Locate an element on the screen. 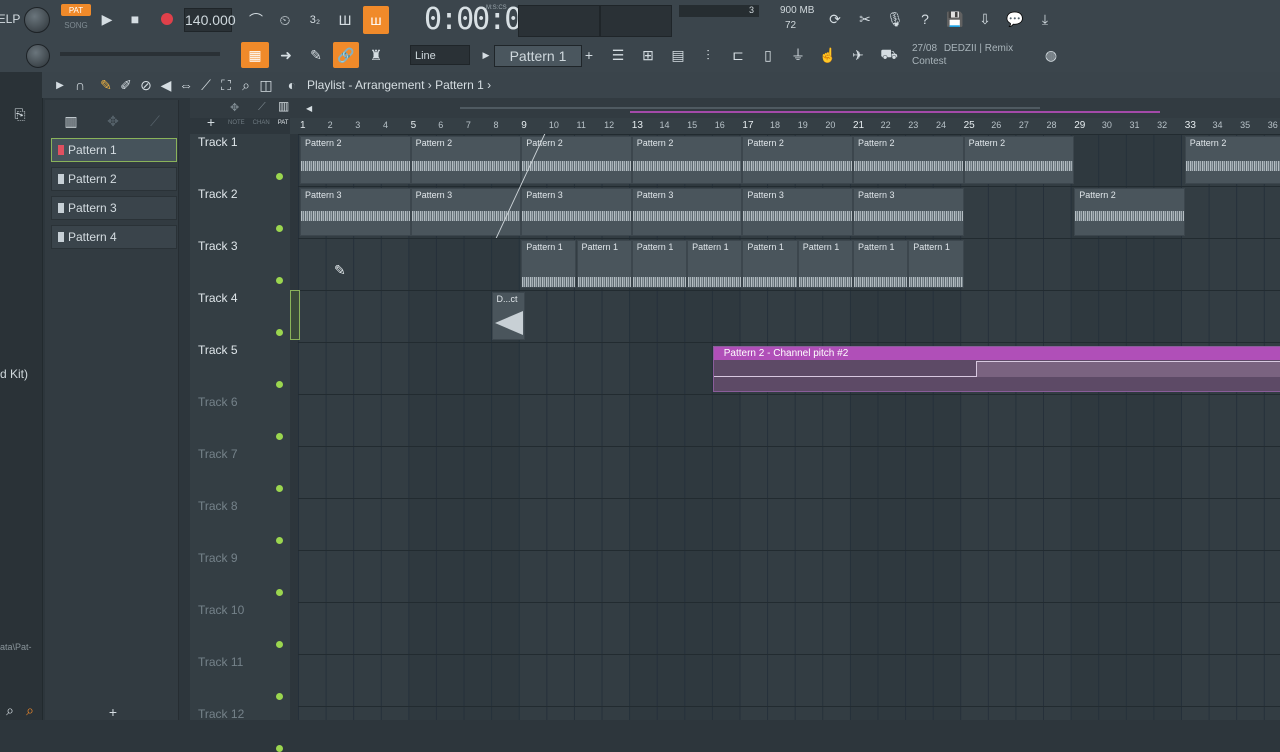 Image resolution: width=1280 pixels, height=752 pixels. tab-pat: PAT is located at coordinates (283, 126).